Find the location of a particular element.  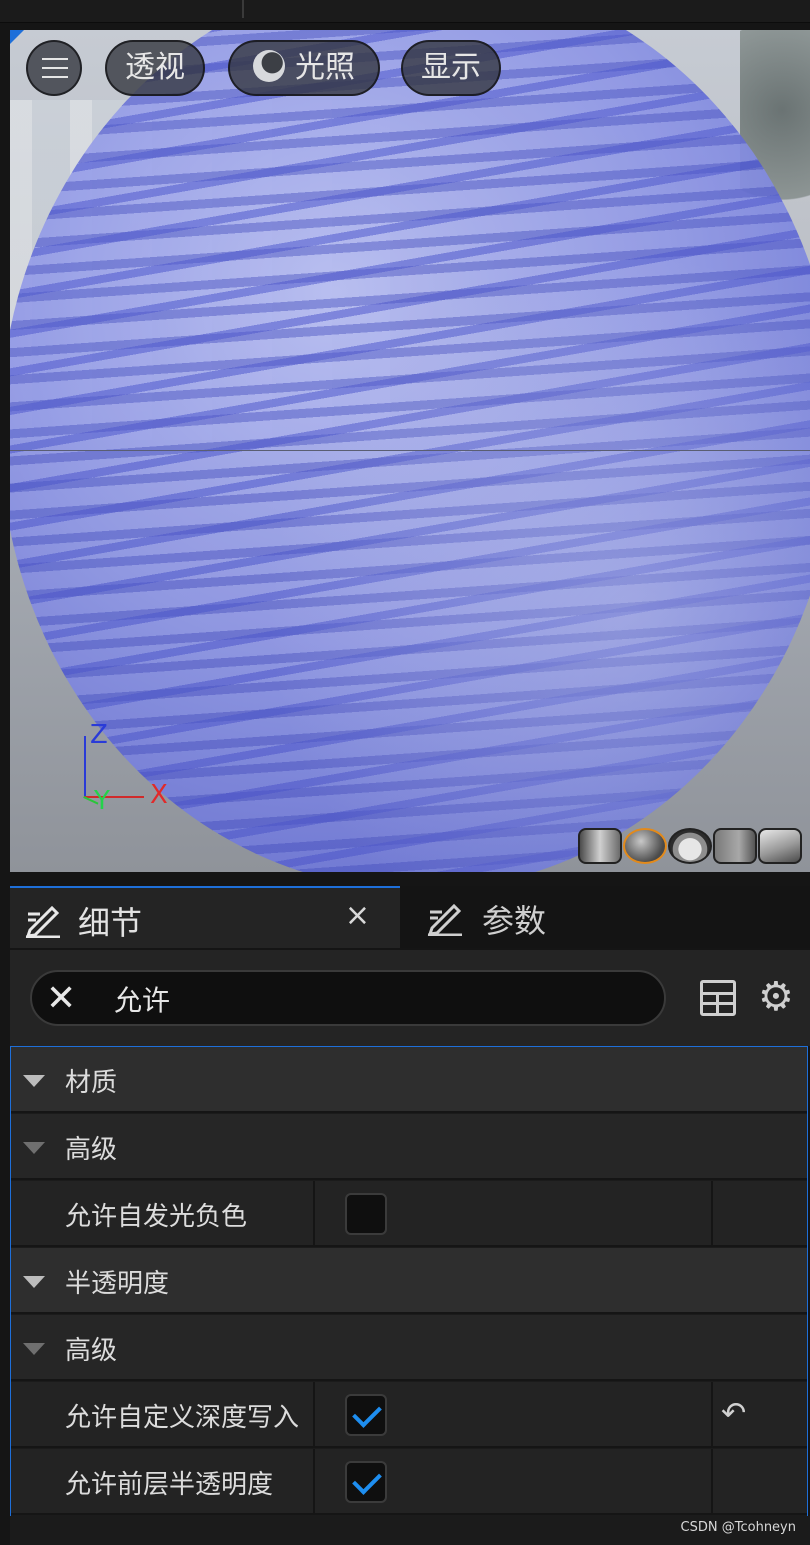

axis-x-label: X is located at coordinates (159, 795).